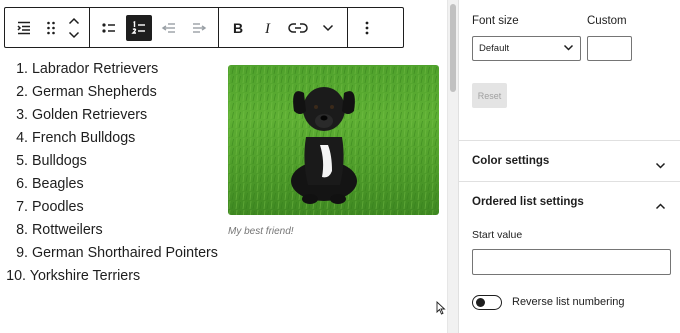  Describe the element at coordinates (495, 21) in the screenshot. I see `font-size-label: Font size` at that location.